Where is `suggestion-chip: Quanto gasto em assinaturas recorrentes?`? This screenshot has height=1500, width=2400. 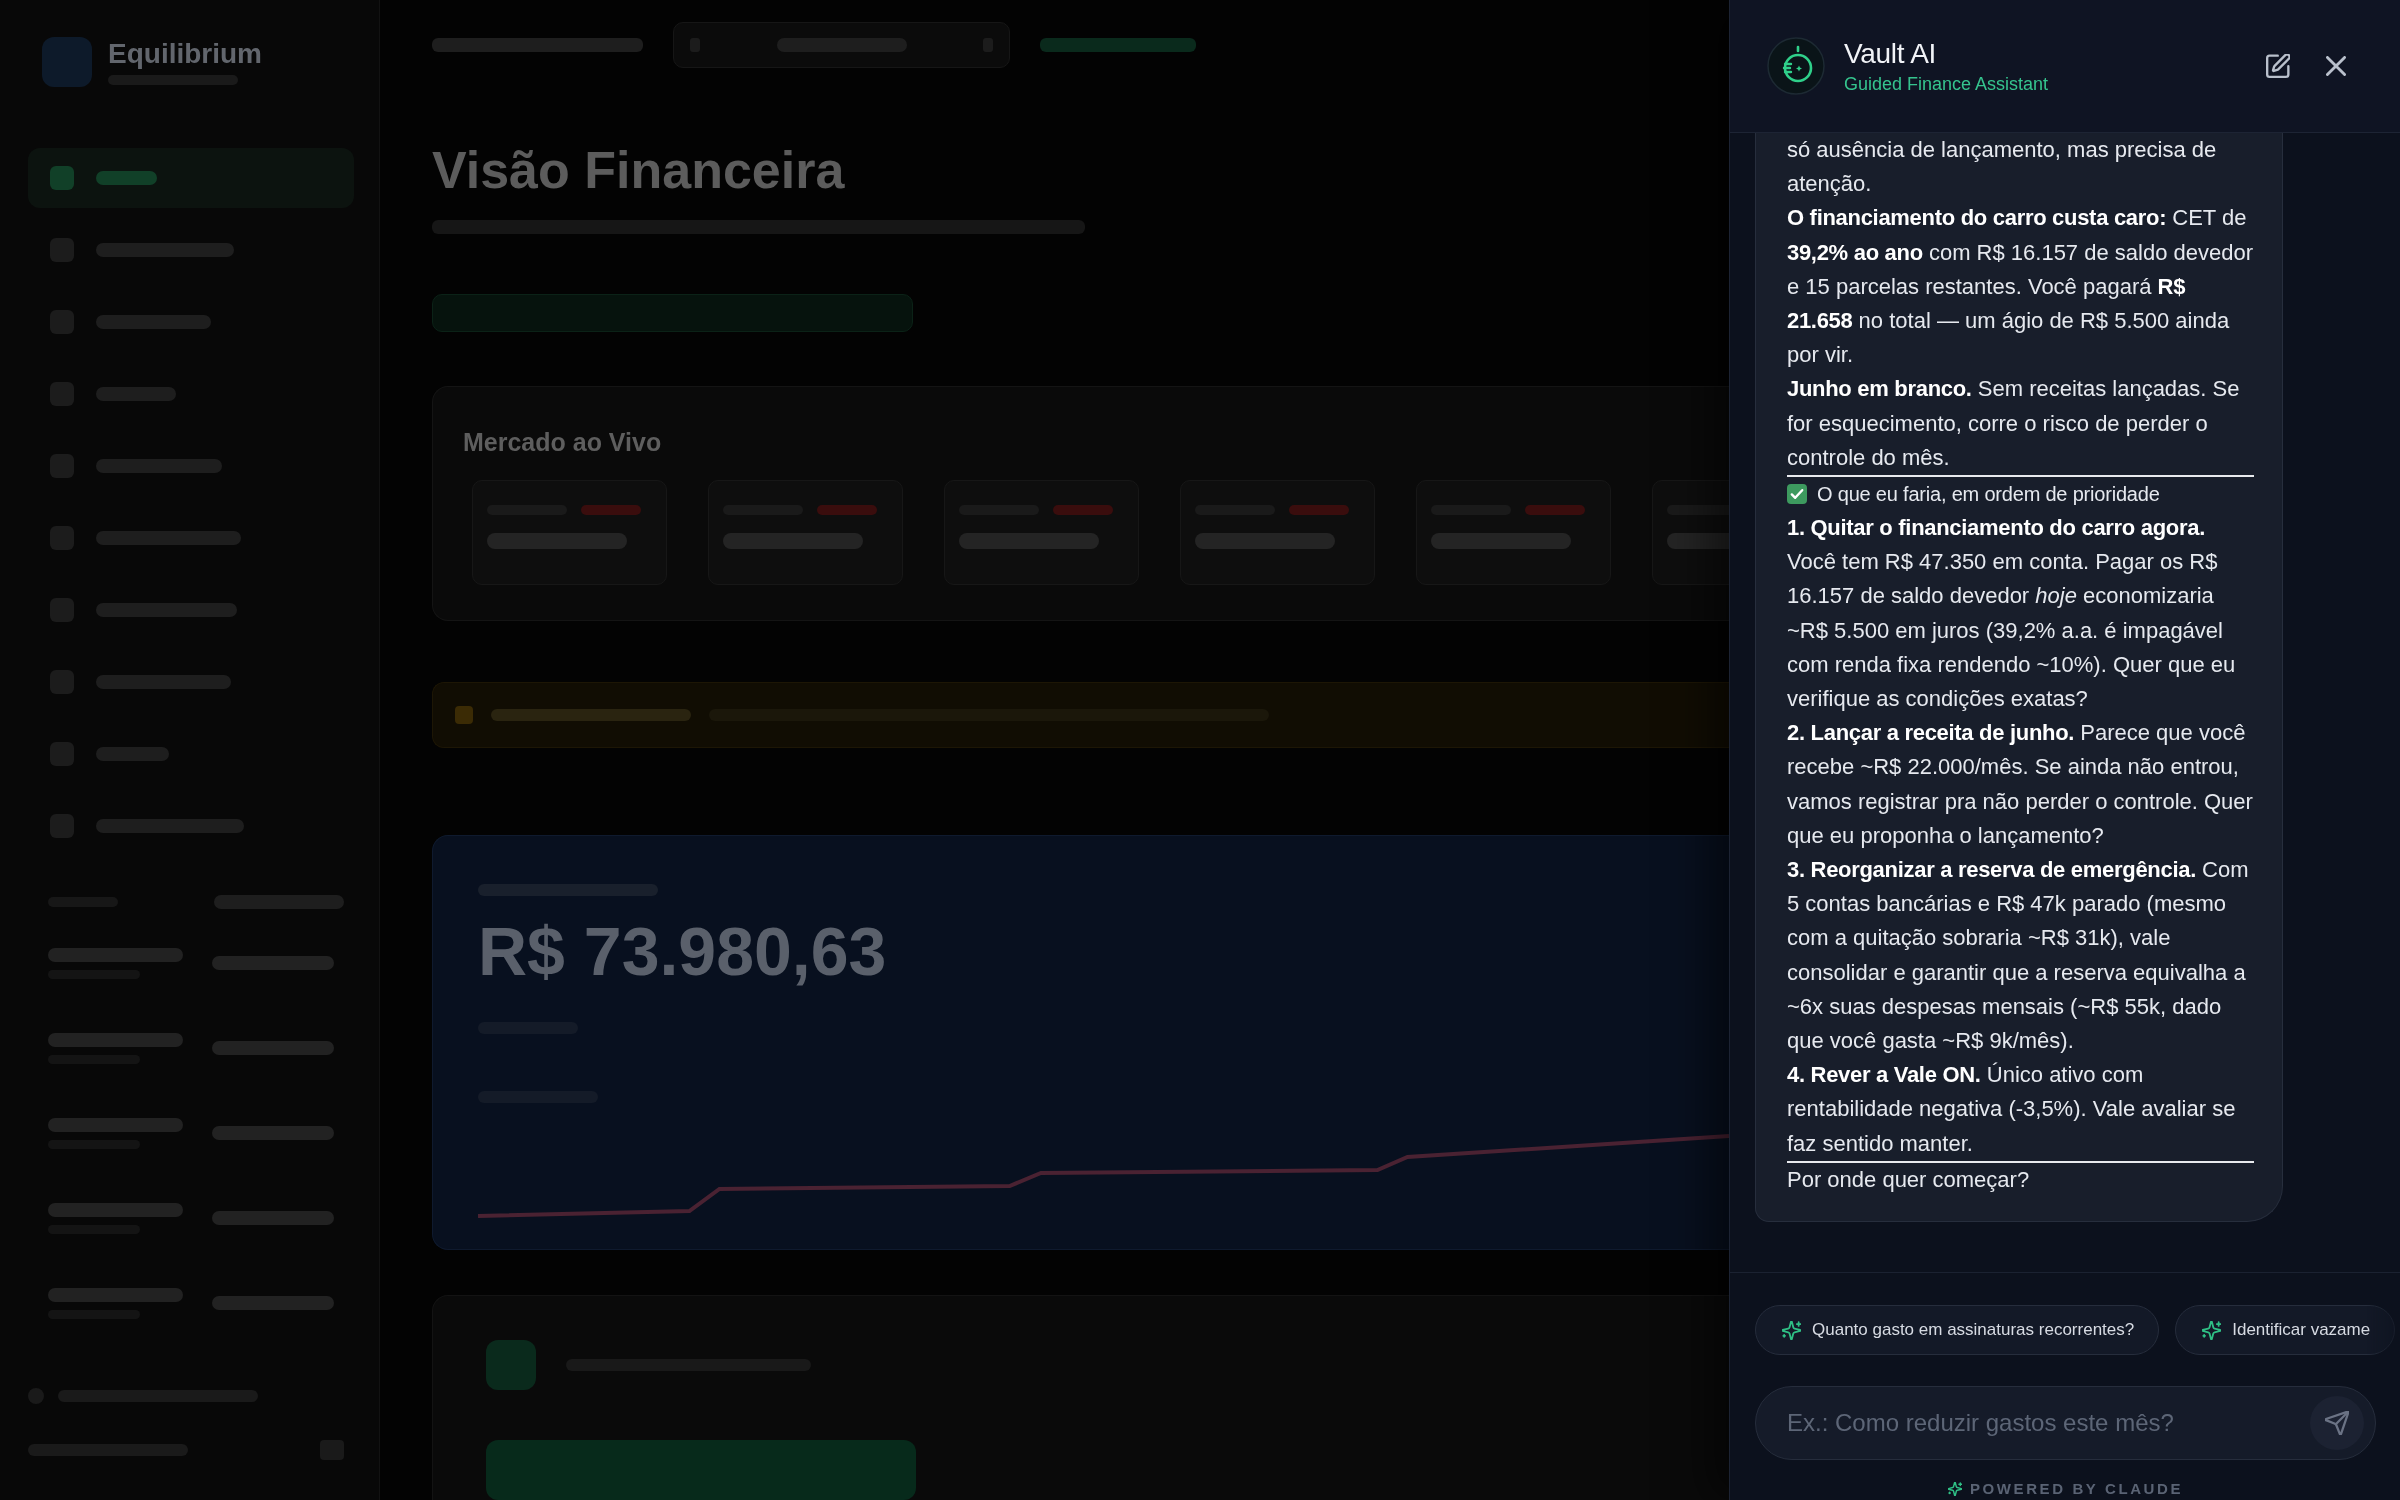 suggestion-chip: Quanto gasto em assinaturas recorrentes? is located at coordinates (1957, 1330).